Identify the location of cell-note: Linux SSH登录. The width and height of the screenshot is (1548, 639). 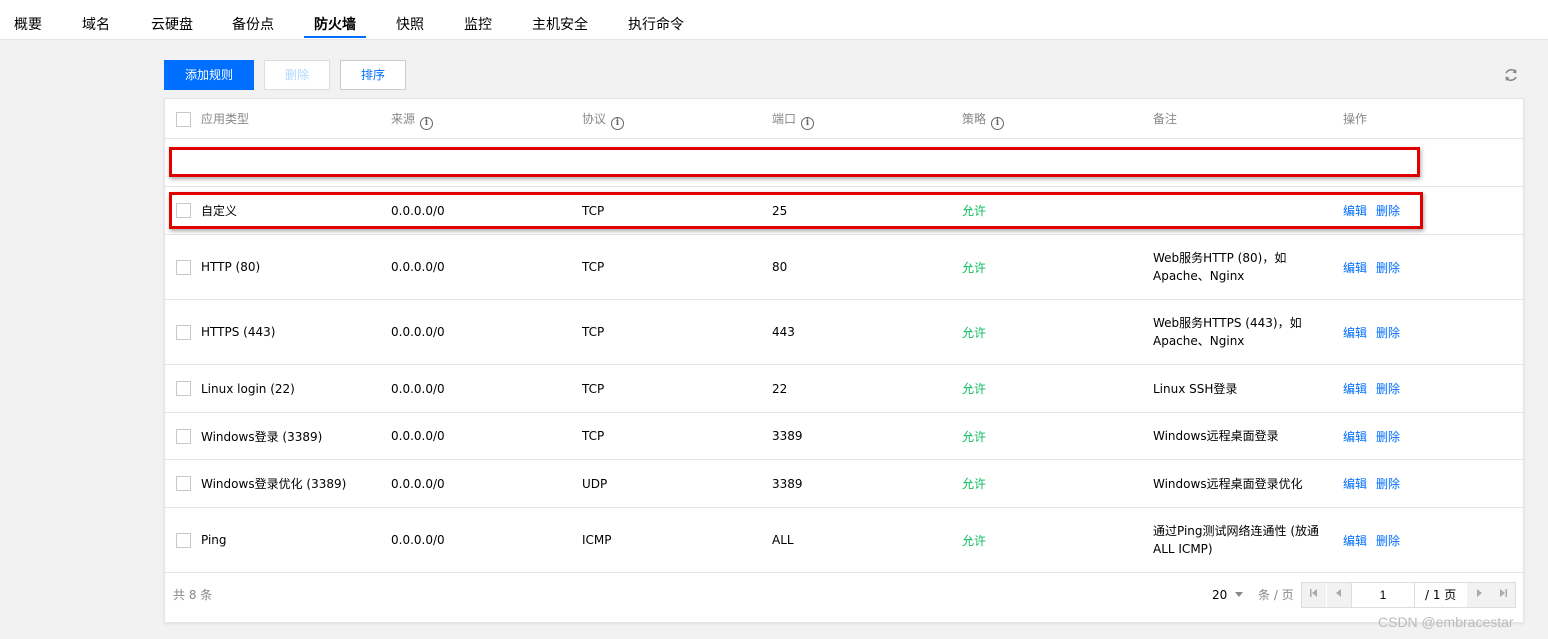
(1195, 388).